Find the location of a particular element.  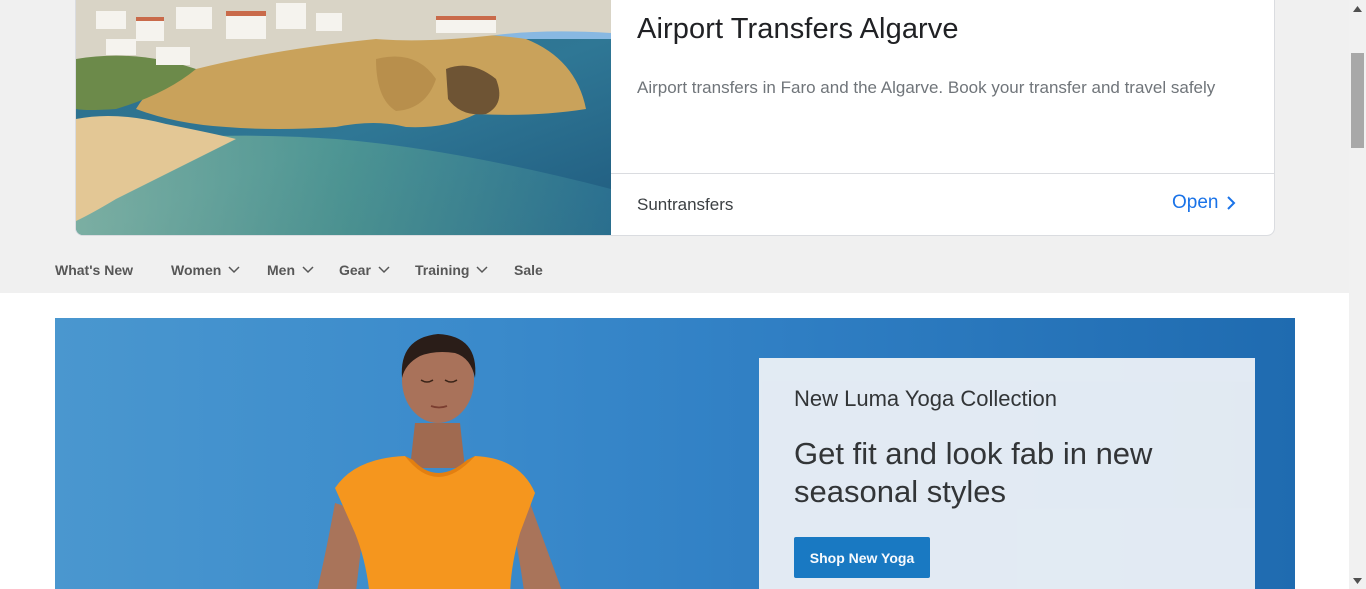

ad-open-button: Open is located at coordinates (1204, 203).